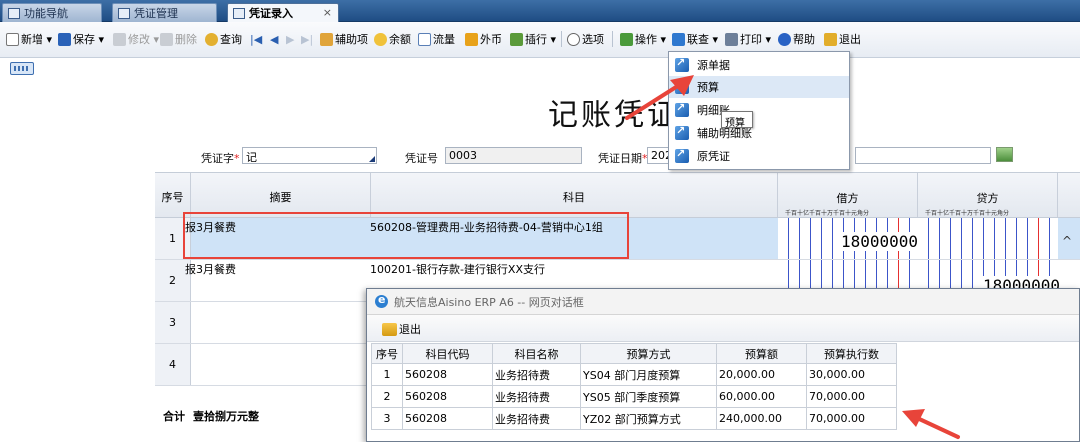  What do you see at coordinates (226, 416) in the screenshot?
I see `total-amount-words: 壹拾捌万元整` at bounding box center [226, 416].